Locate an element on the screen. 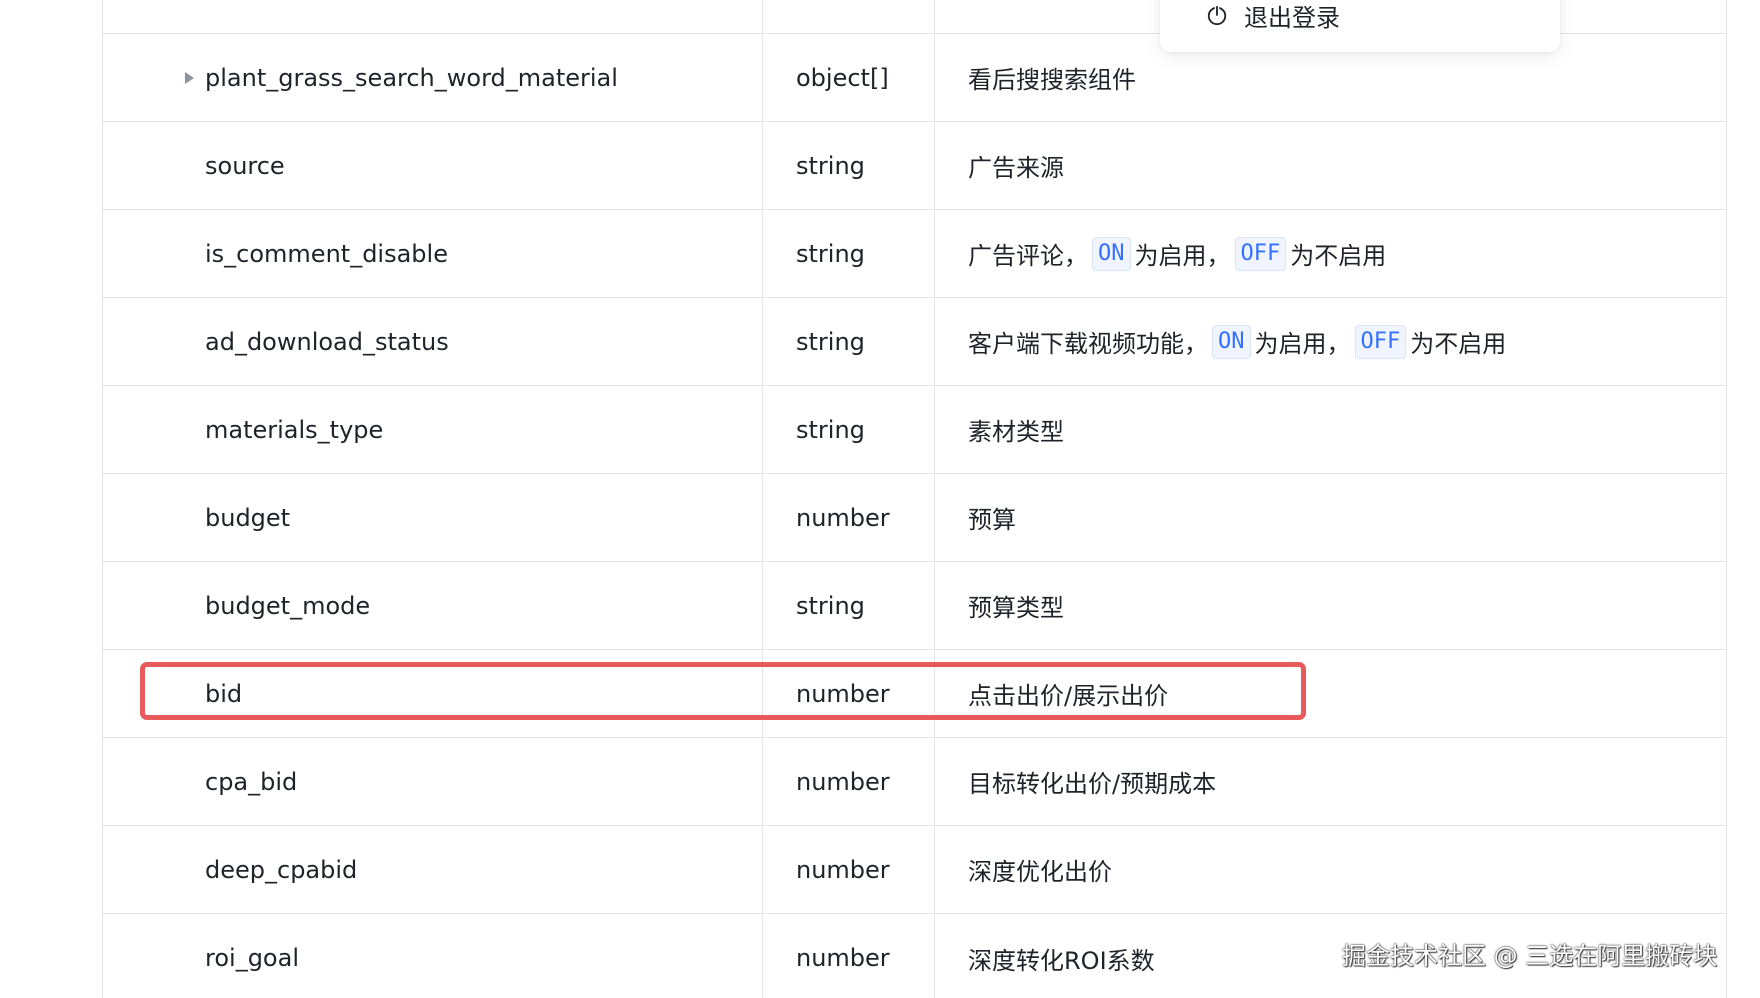 The image size is (1760, 998). param-name-cell: budget is located at coordinates (433, 517).